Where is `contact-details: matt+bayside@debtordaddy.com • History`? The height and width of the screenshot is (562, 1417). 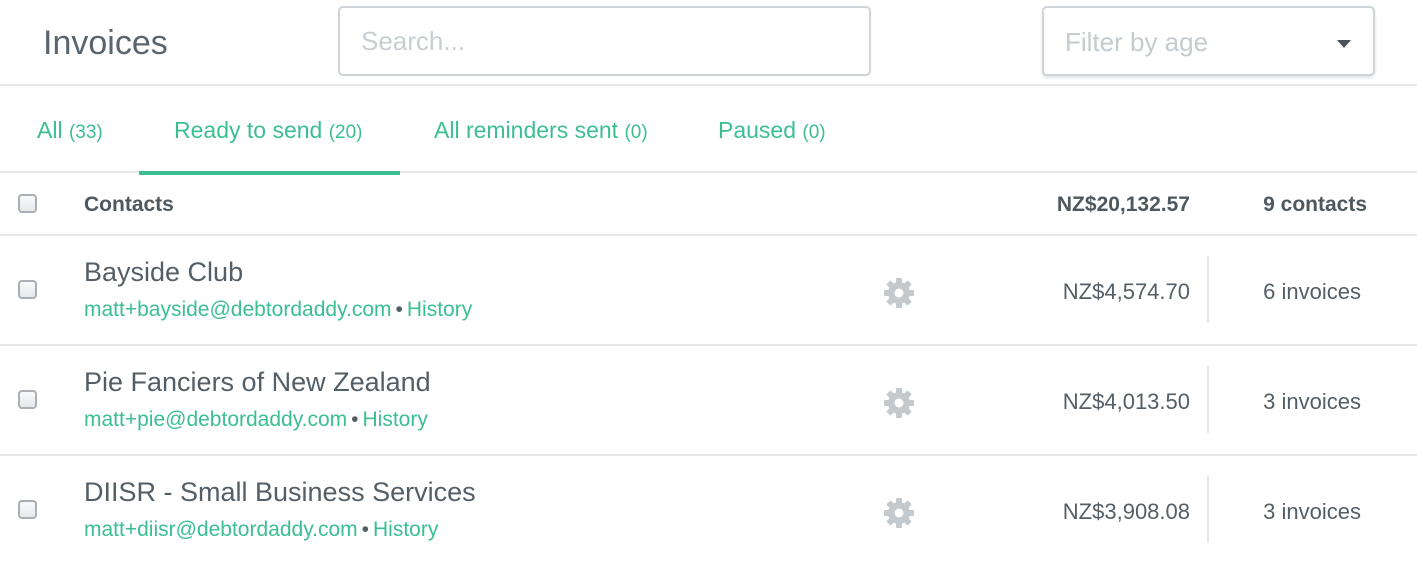 contact-details: matt+bayside@debtordaddy.com • History is located at coordinates (278, 310).